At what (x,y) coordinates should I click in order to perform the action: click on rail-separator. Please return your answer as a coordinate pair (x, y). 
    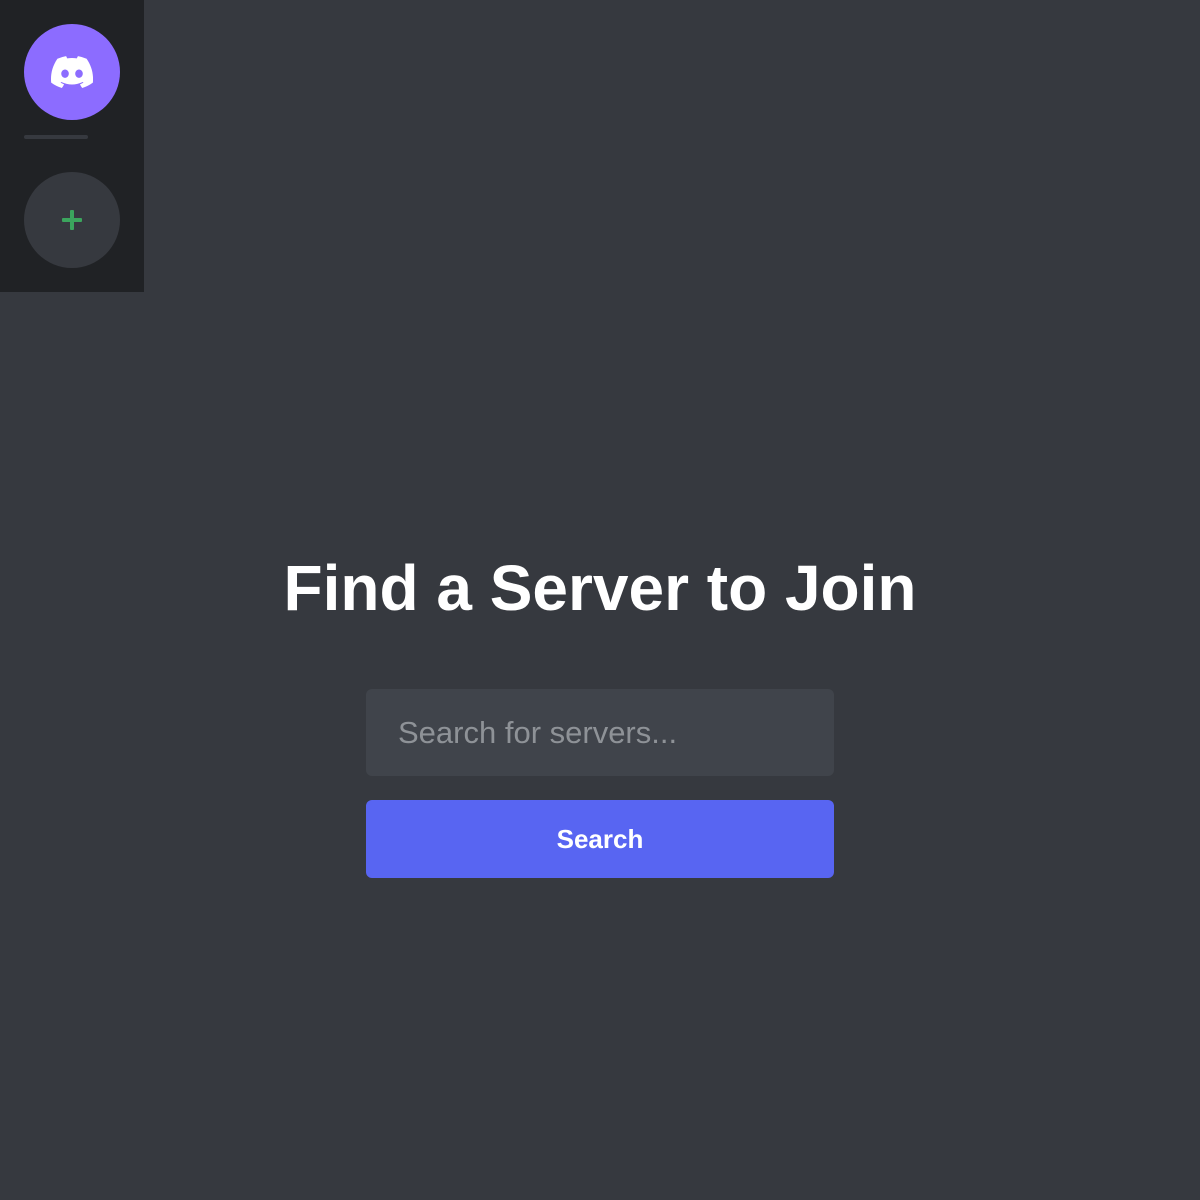
    Looking at the image, I should click on (56, 137).